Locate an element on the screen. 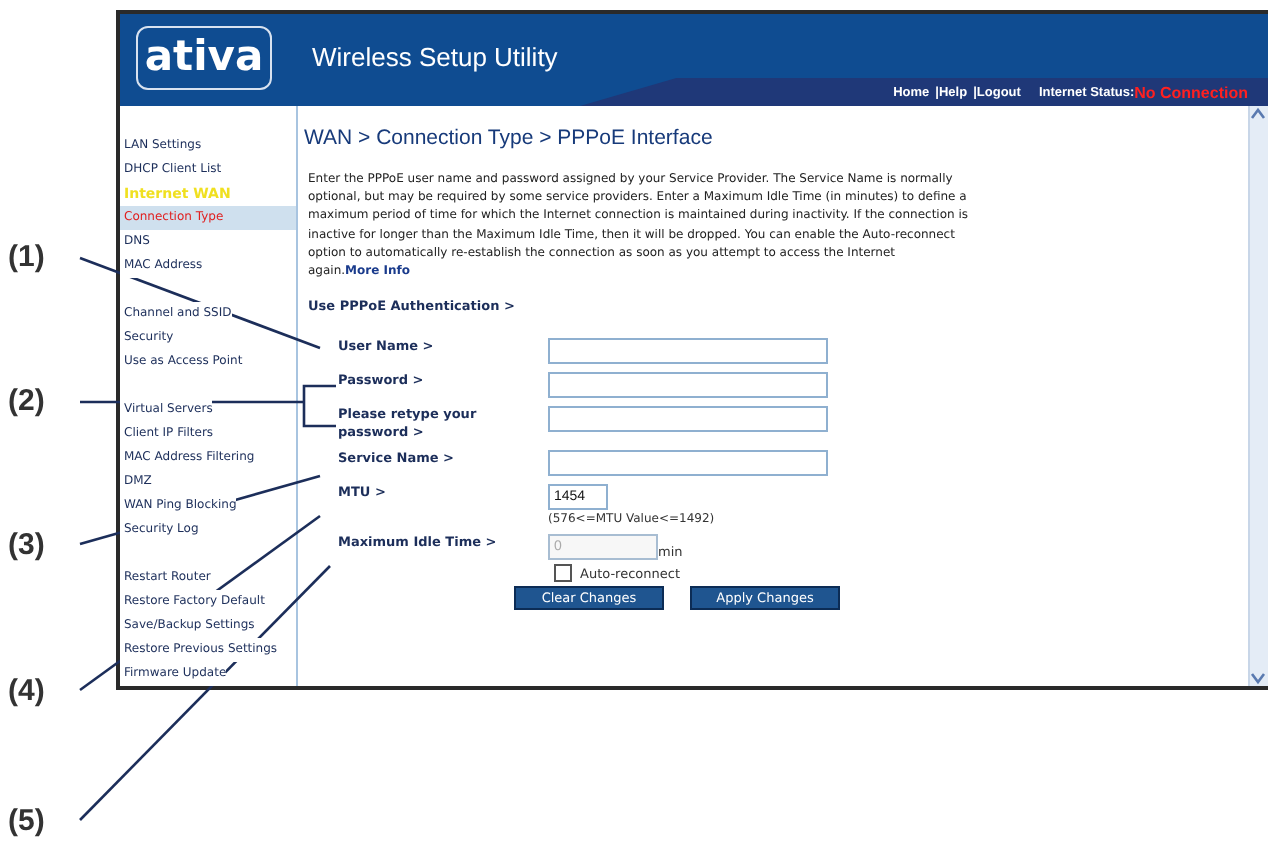  callout-label: (3) is located at coordinates (26, 545).